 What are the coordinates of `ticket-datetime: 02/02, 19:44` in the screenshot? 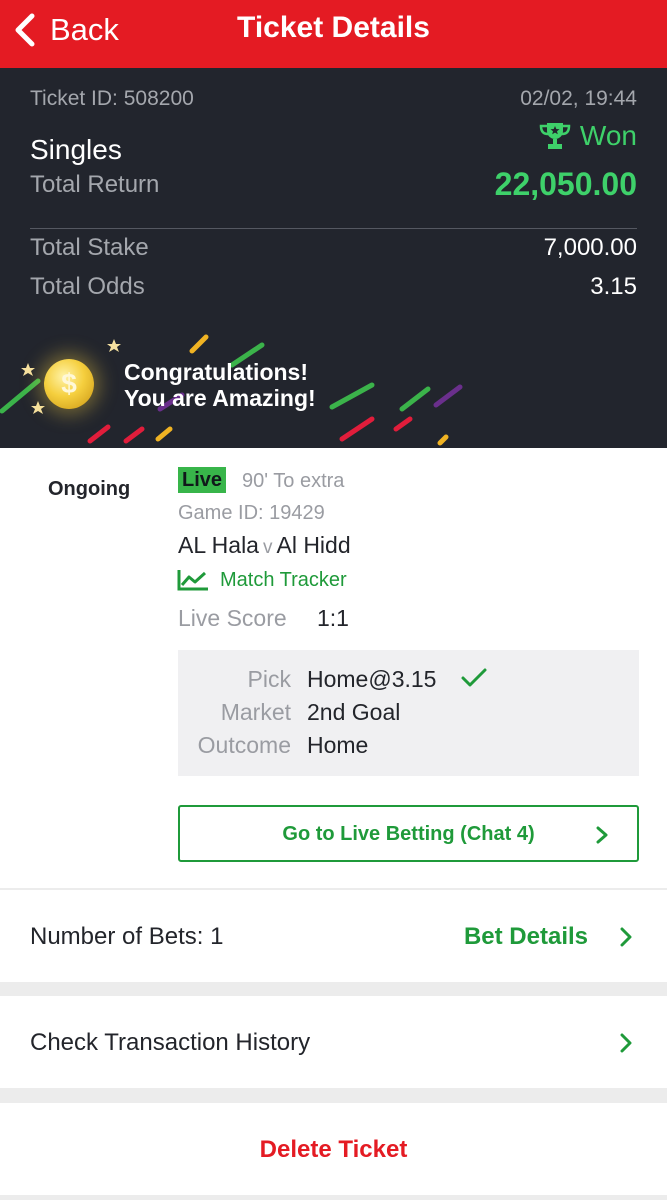 It's located at (578, 98).